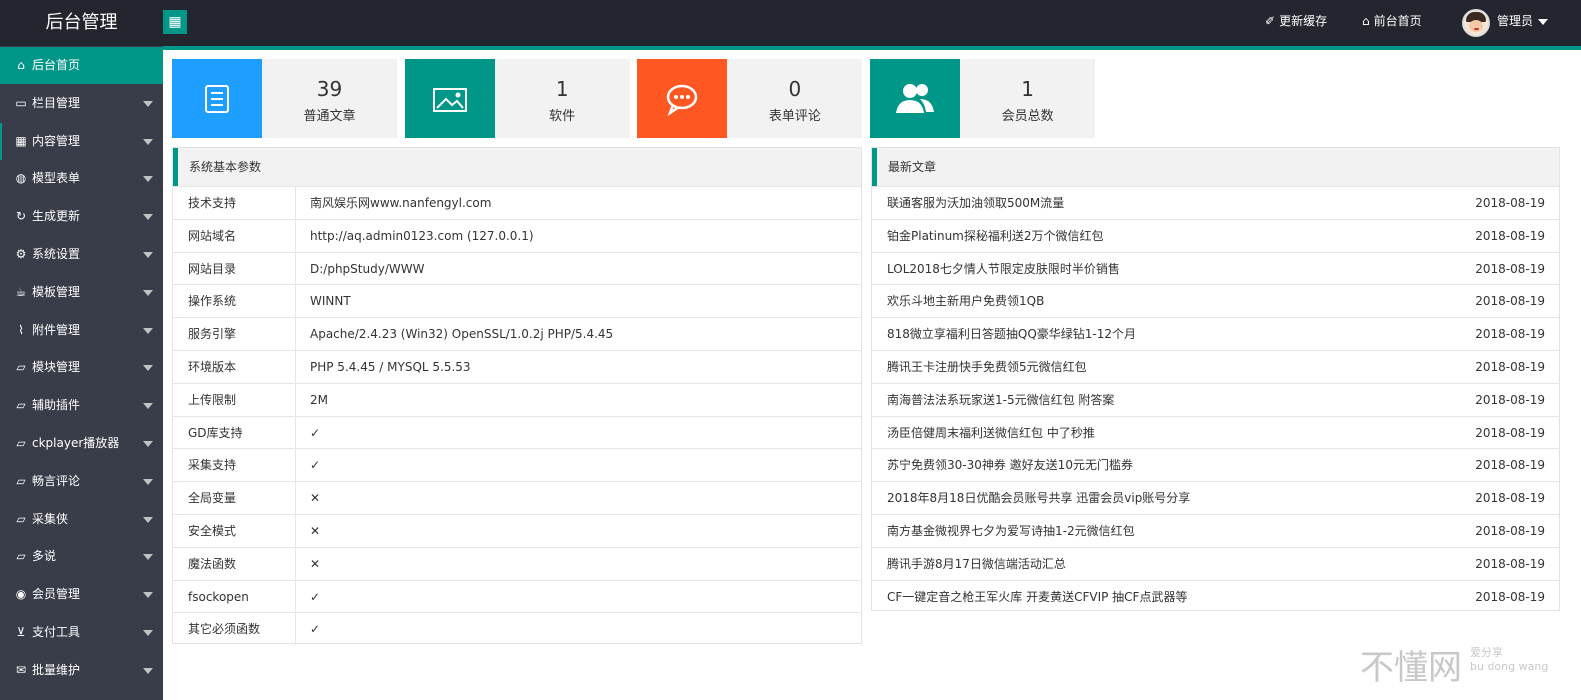  I want to click on article-title-link: 汤臣倍健周末福利送微信红包 中了秒推, so click(991, 433).